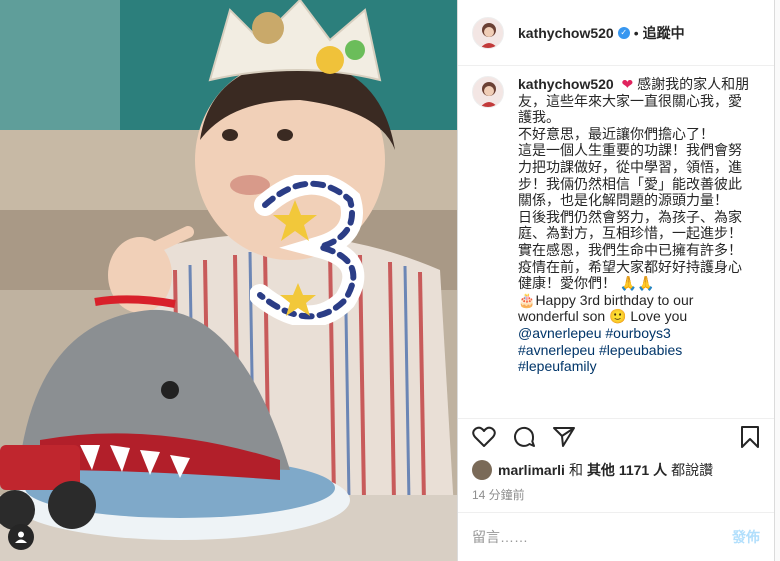 This screenshot has height=561, width=780. I want to click on pray-emoji: 🙏🙏, so click(637, 283).